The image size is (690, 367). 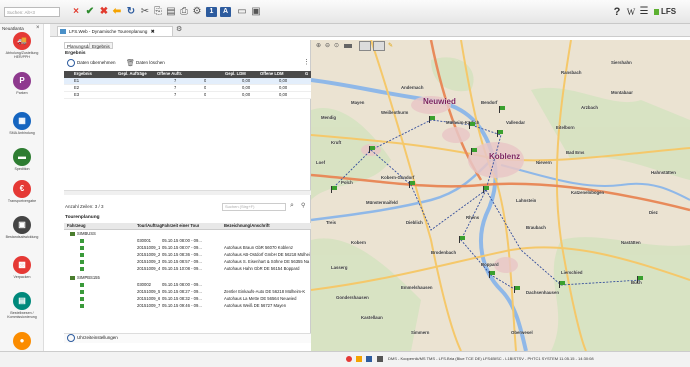 I want to click on cancel-icon: ✖, so click(x=104, y=12).